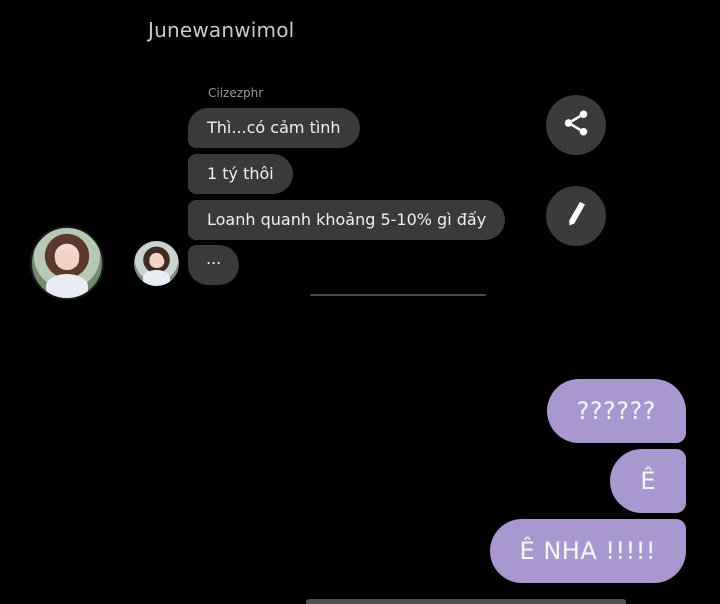 This screenshot has width=720, height=604. I want to click on share-icon, so click(576, 125).